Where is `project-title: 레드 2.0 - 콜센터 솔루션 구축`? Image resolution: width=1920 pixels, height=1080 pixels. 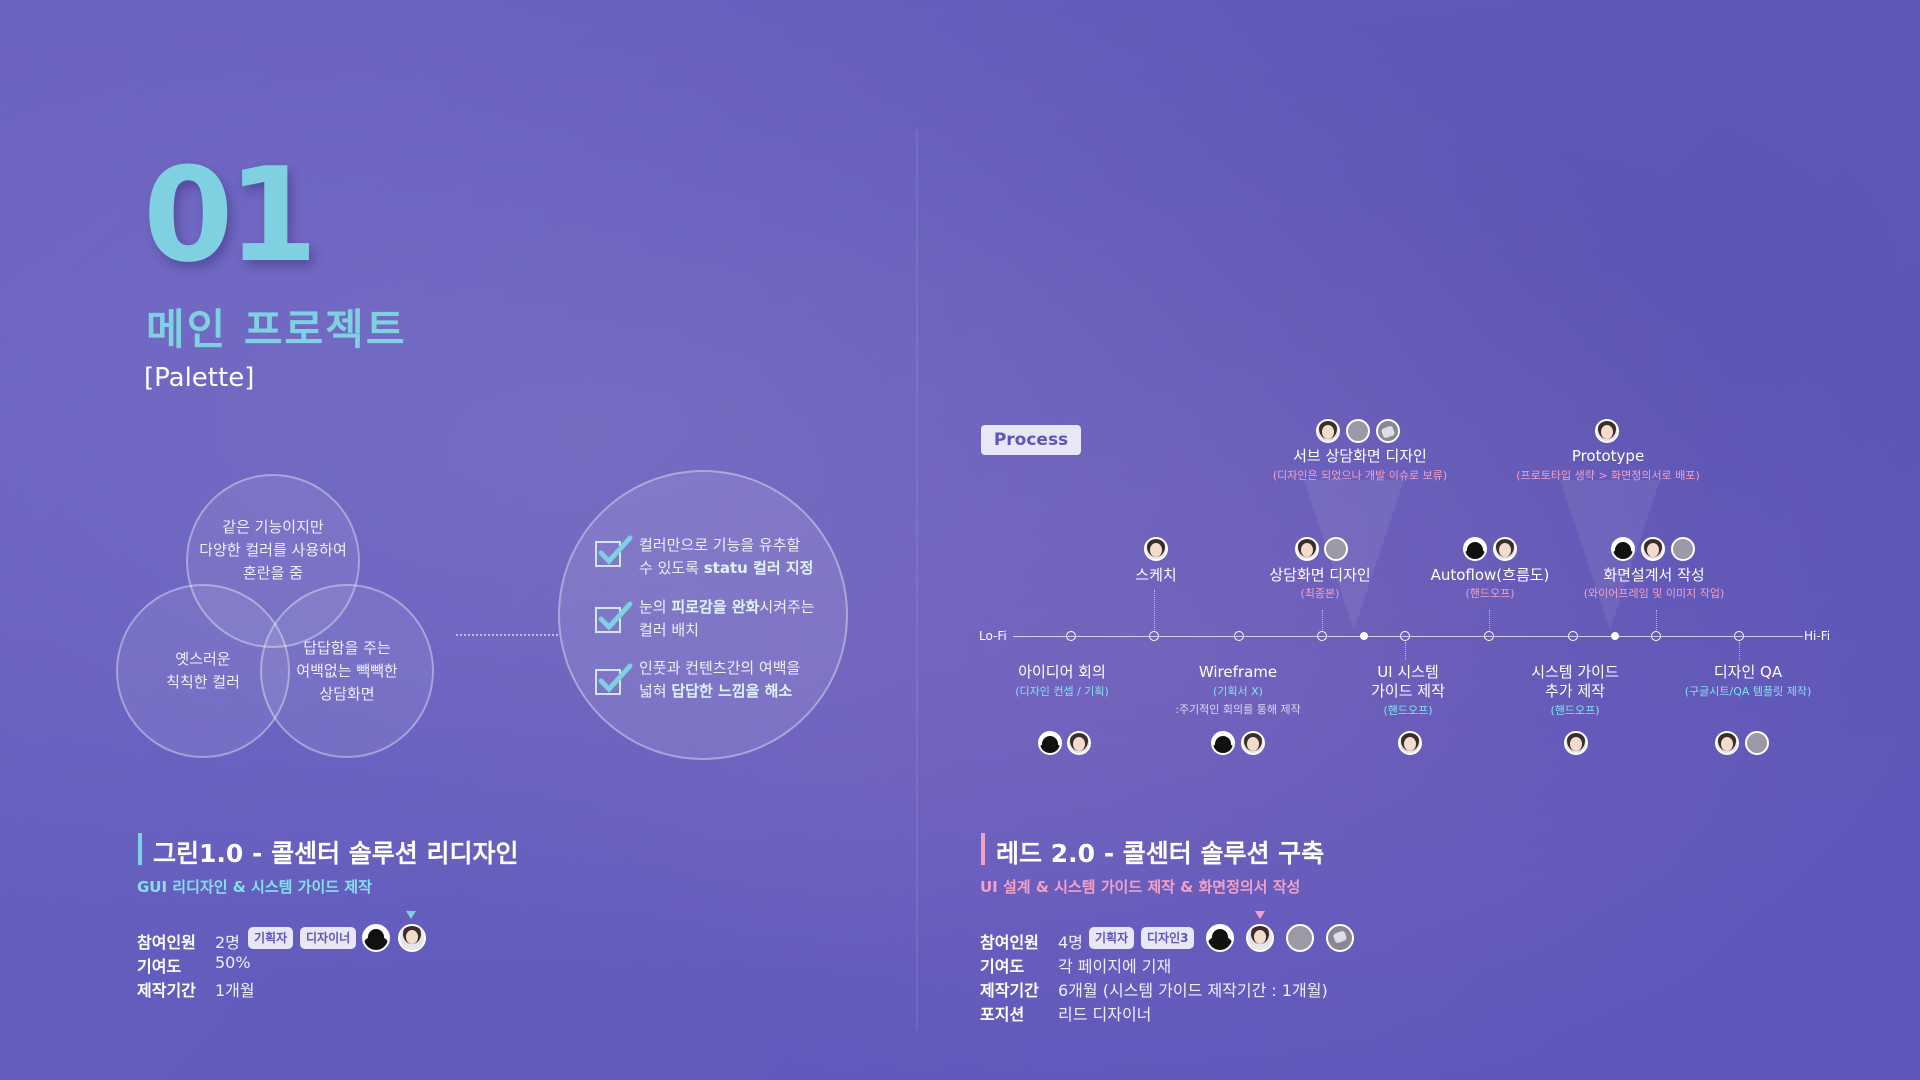
project-title: 레드 2.0 - 콜센터 솔루션 구축 is located at coordinates (1160, 853).